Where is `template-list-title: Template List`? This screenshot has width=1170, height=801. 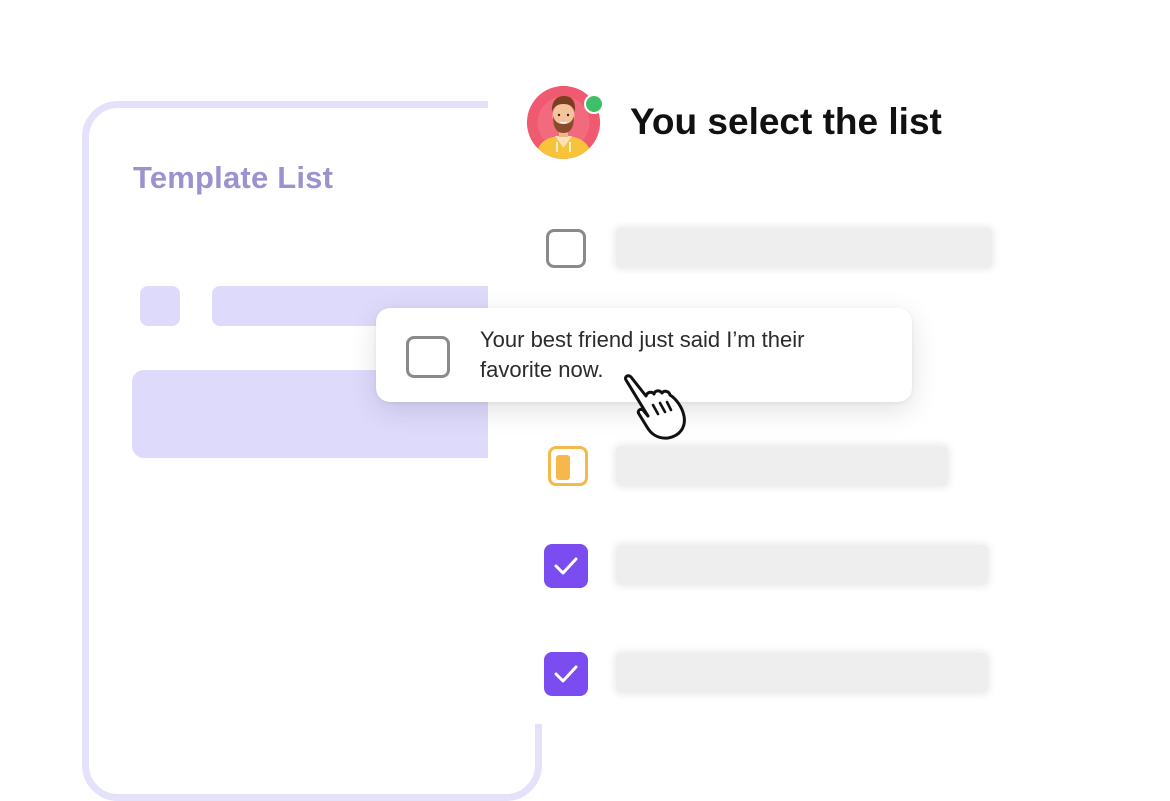 template-list-title: Template List is located at coordinates (233, 177).